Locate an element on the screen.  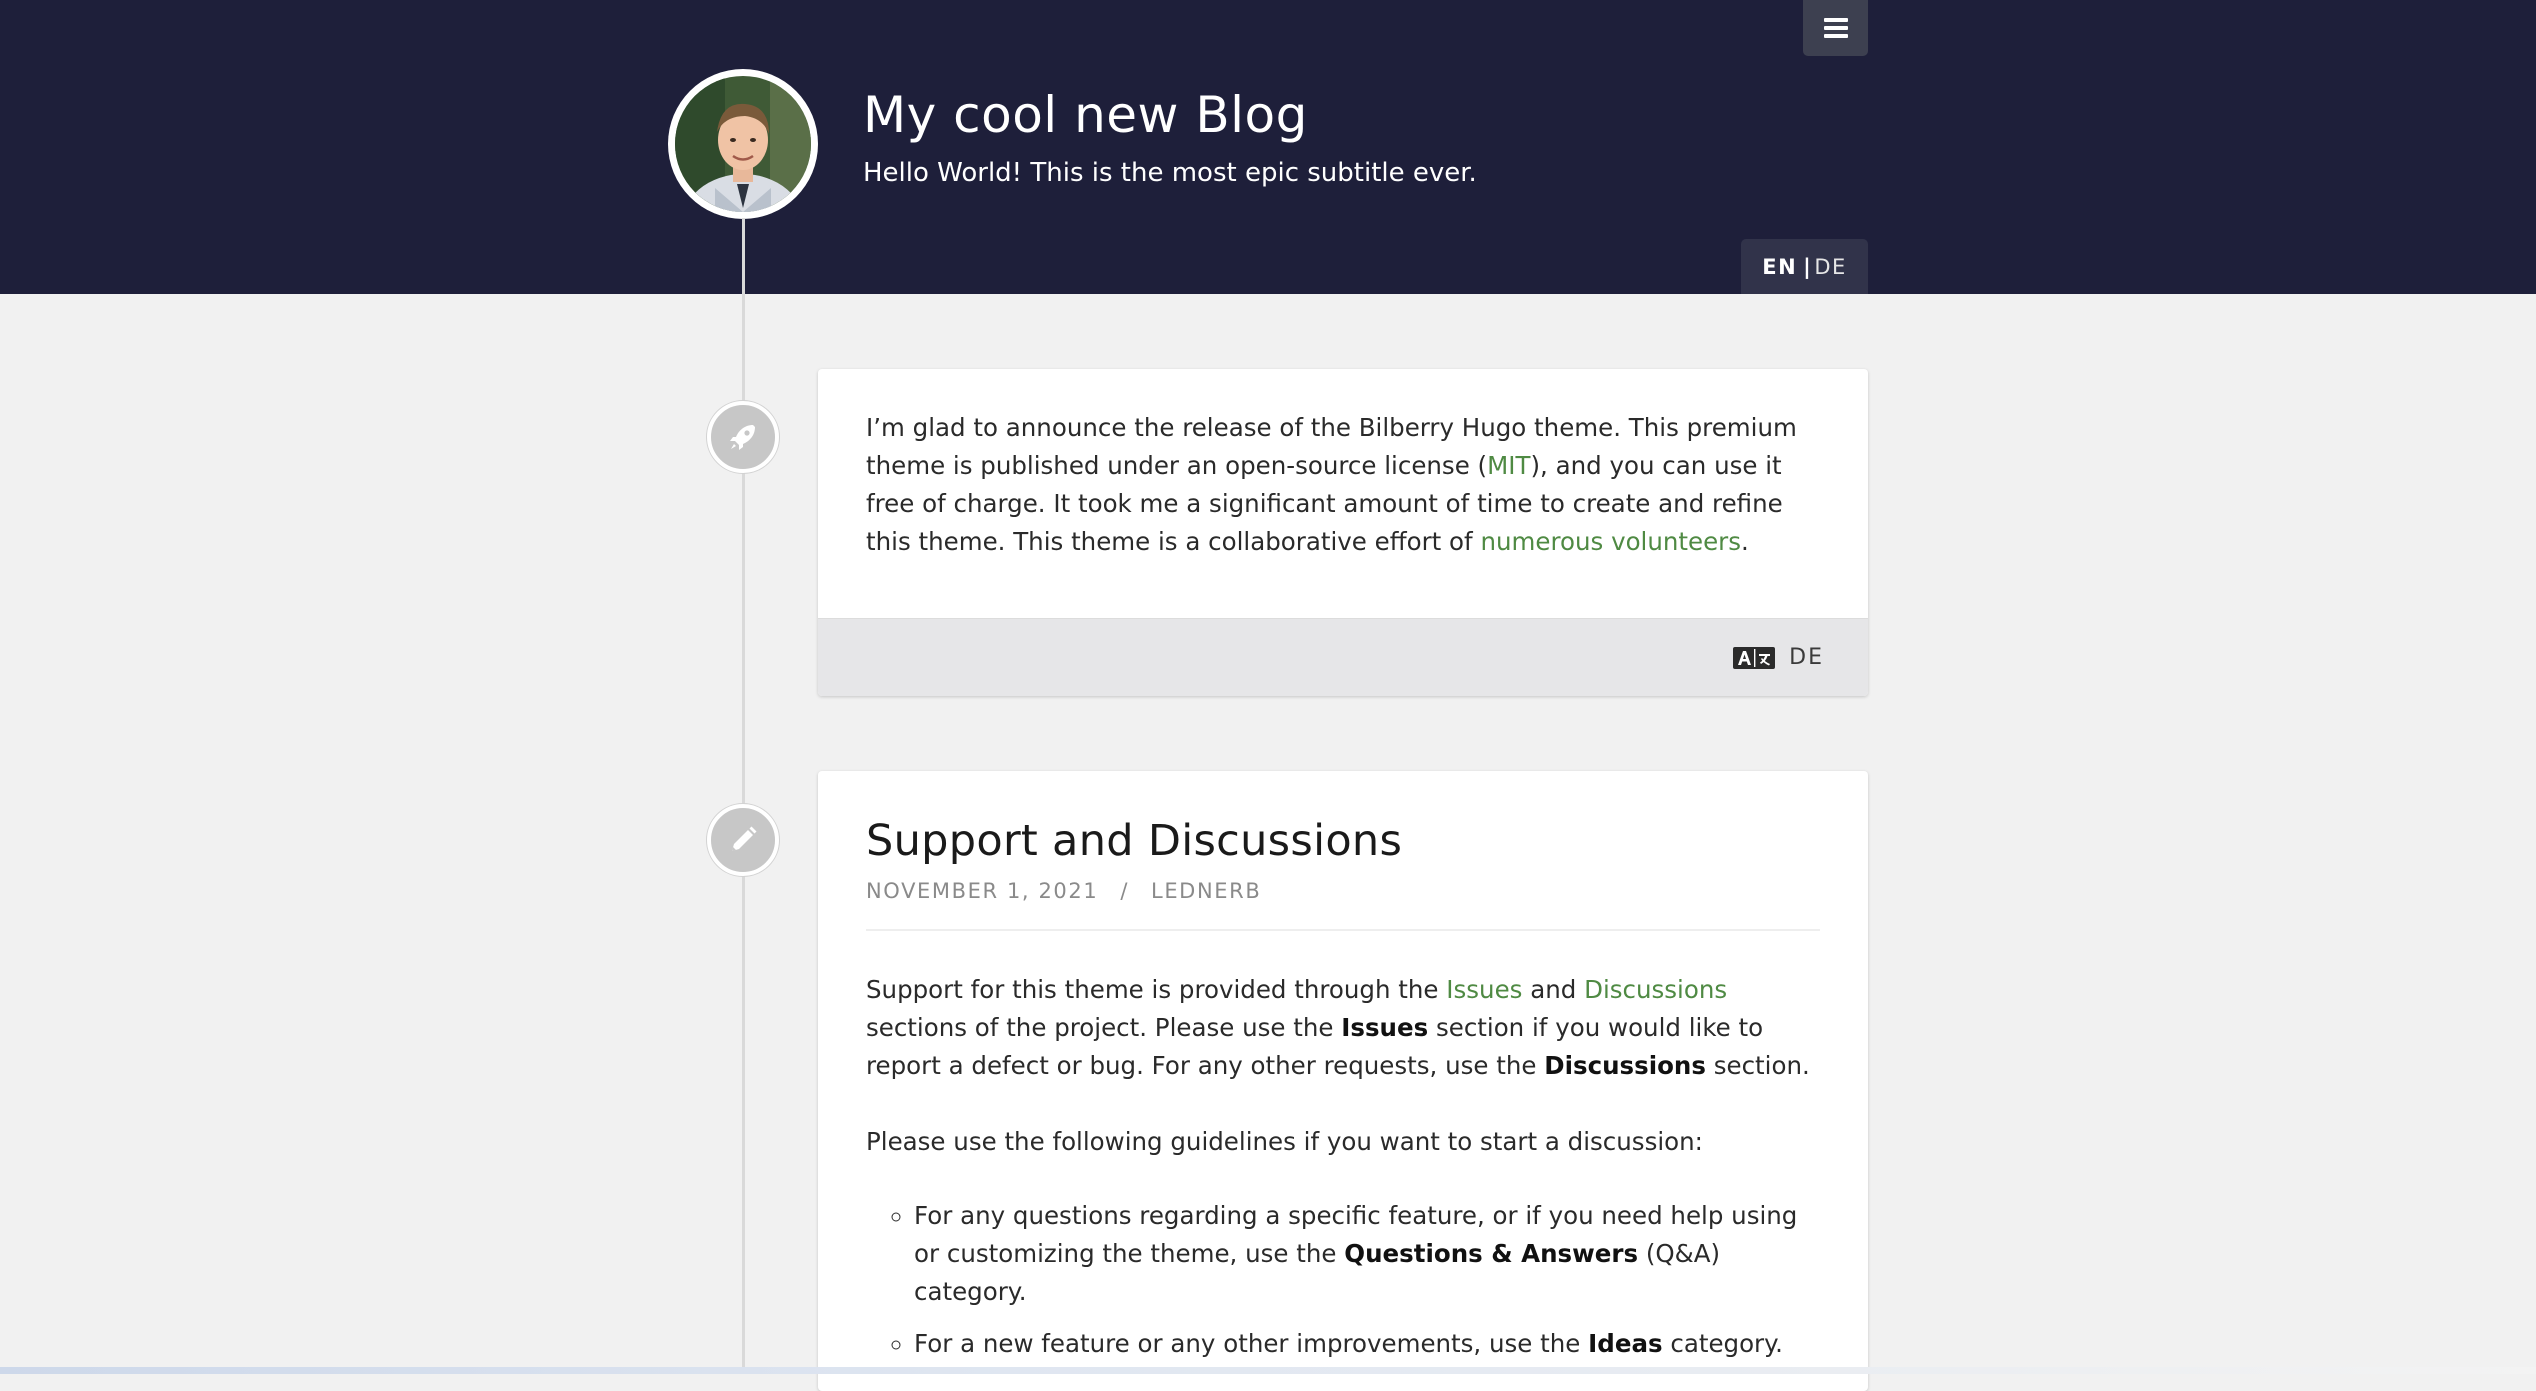
text-part: and is located at coordinates (1553, 989).